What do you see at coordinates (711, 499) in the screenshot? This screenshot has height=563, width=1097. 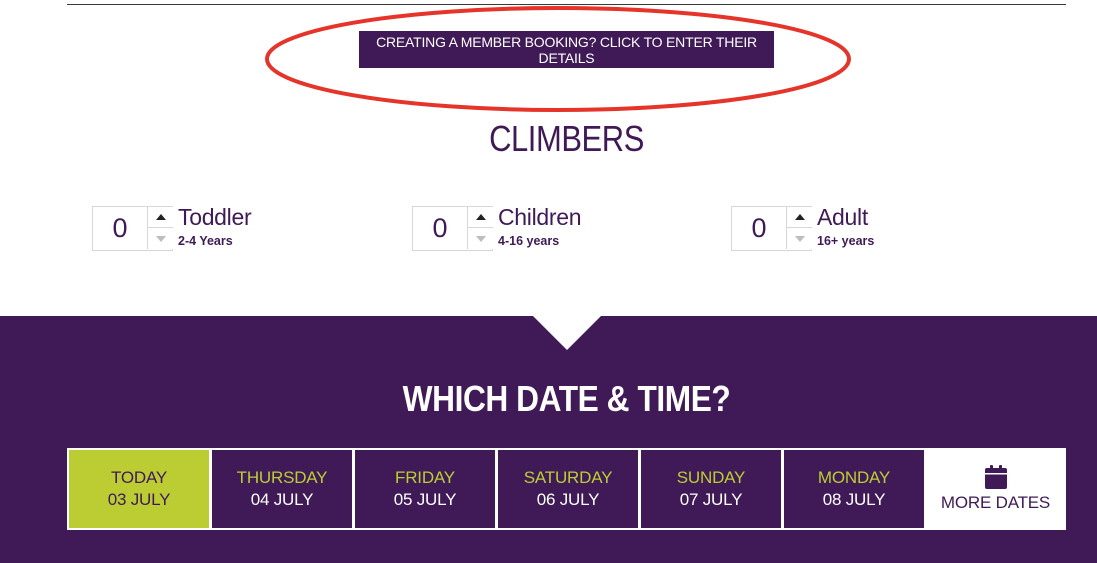 I see `date-tile-date: 07 JULY` at bounding box center [711, 499].